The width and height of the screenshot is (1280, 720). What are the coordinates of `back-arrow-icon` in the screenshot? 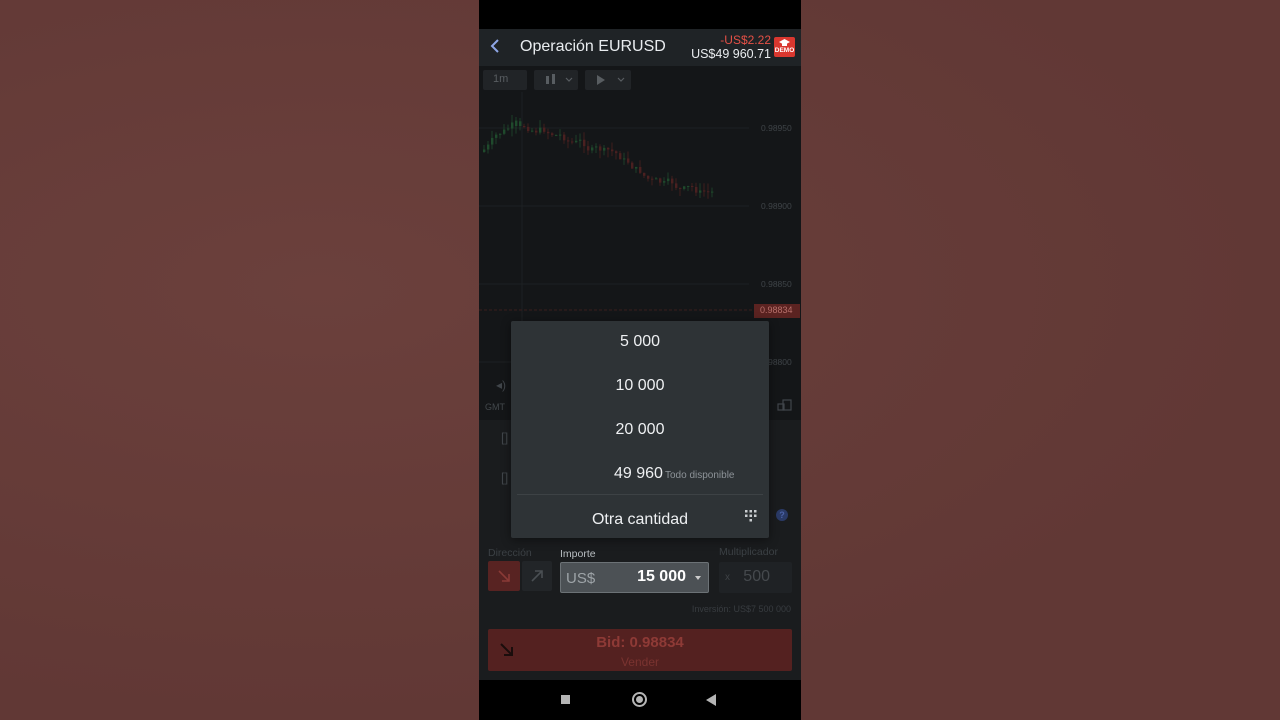 It's located at (496, 46).